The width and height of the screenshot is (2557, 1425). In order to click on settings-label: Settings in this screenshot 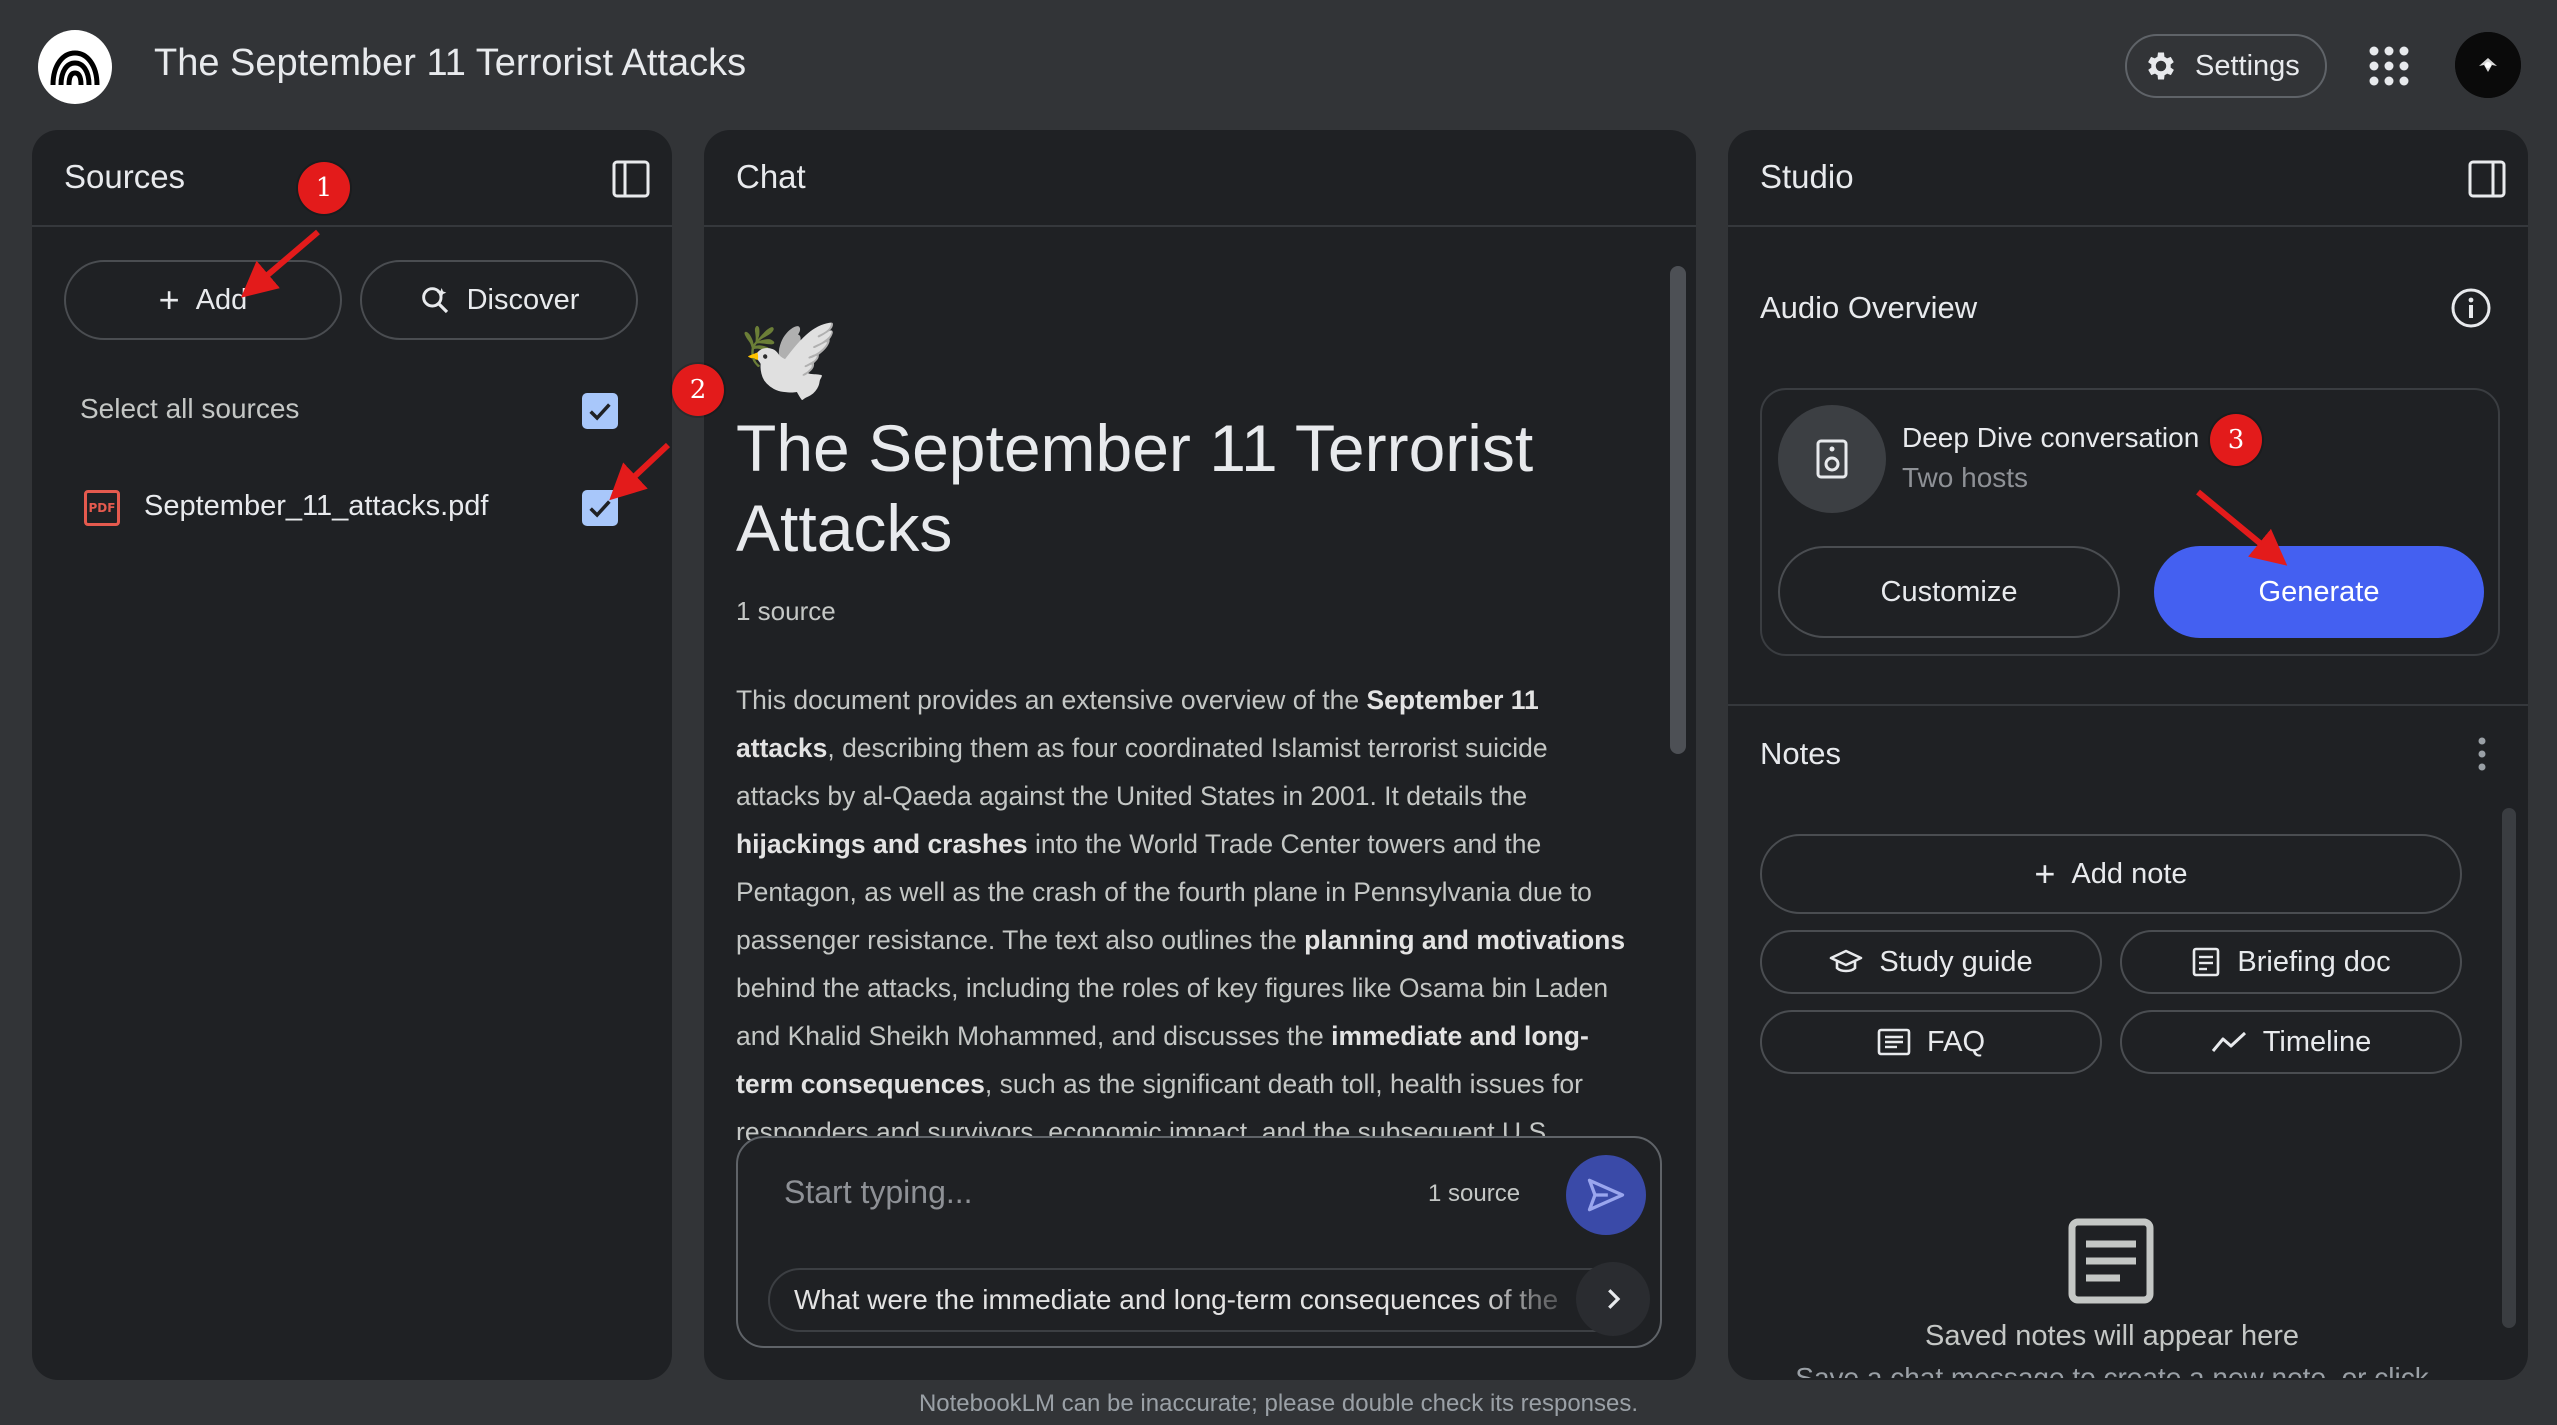, I will do `click(2247, 65)`.